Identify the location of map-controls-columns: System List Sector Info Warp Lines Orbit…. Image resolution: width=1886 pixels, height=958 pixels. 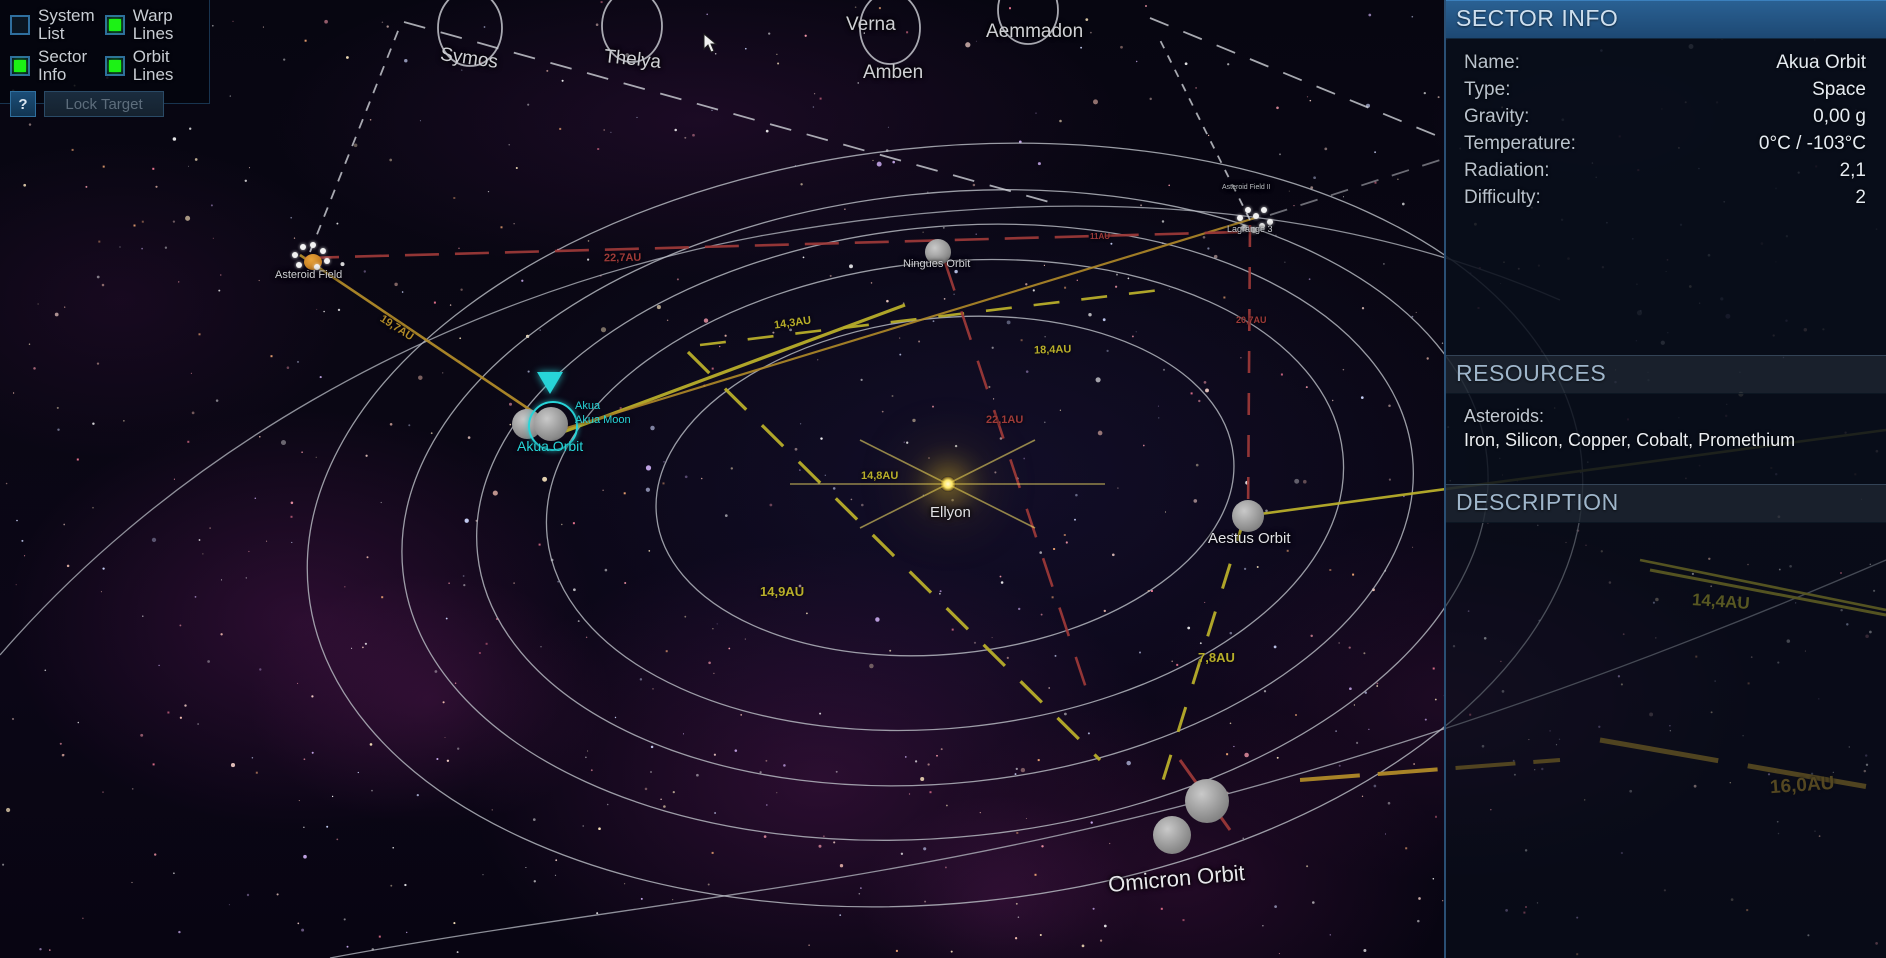
(109, 48).